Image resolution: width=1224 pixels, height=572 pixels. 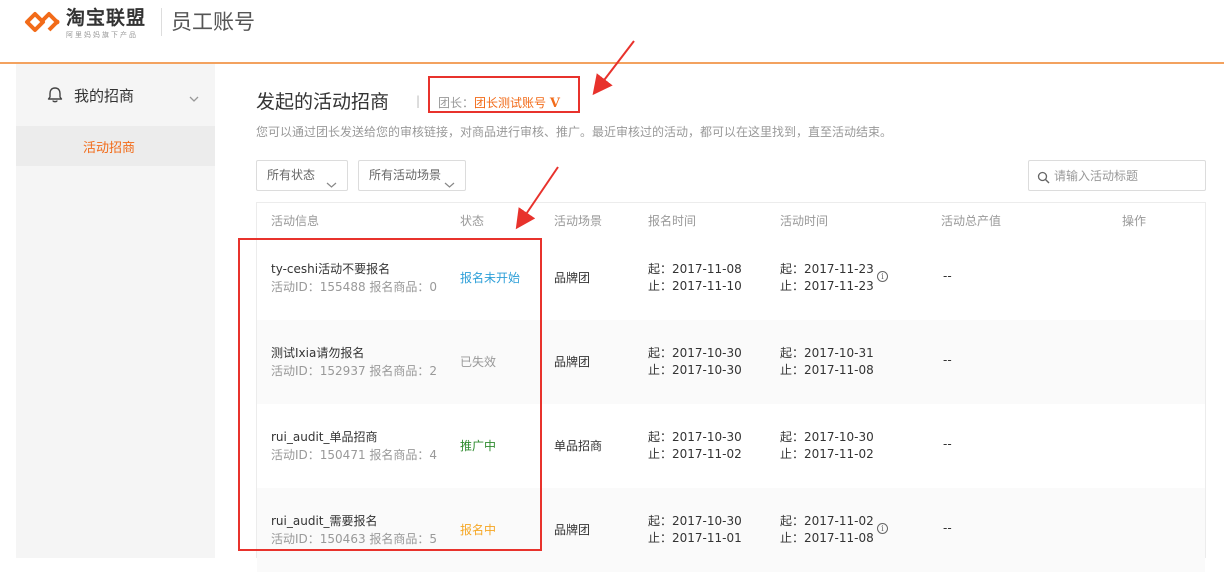 What do you see at coordinates (575, 135) in the screenshot?
I see `annotation-arrows` at bounding box center [575, 135].